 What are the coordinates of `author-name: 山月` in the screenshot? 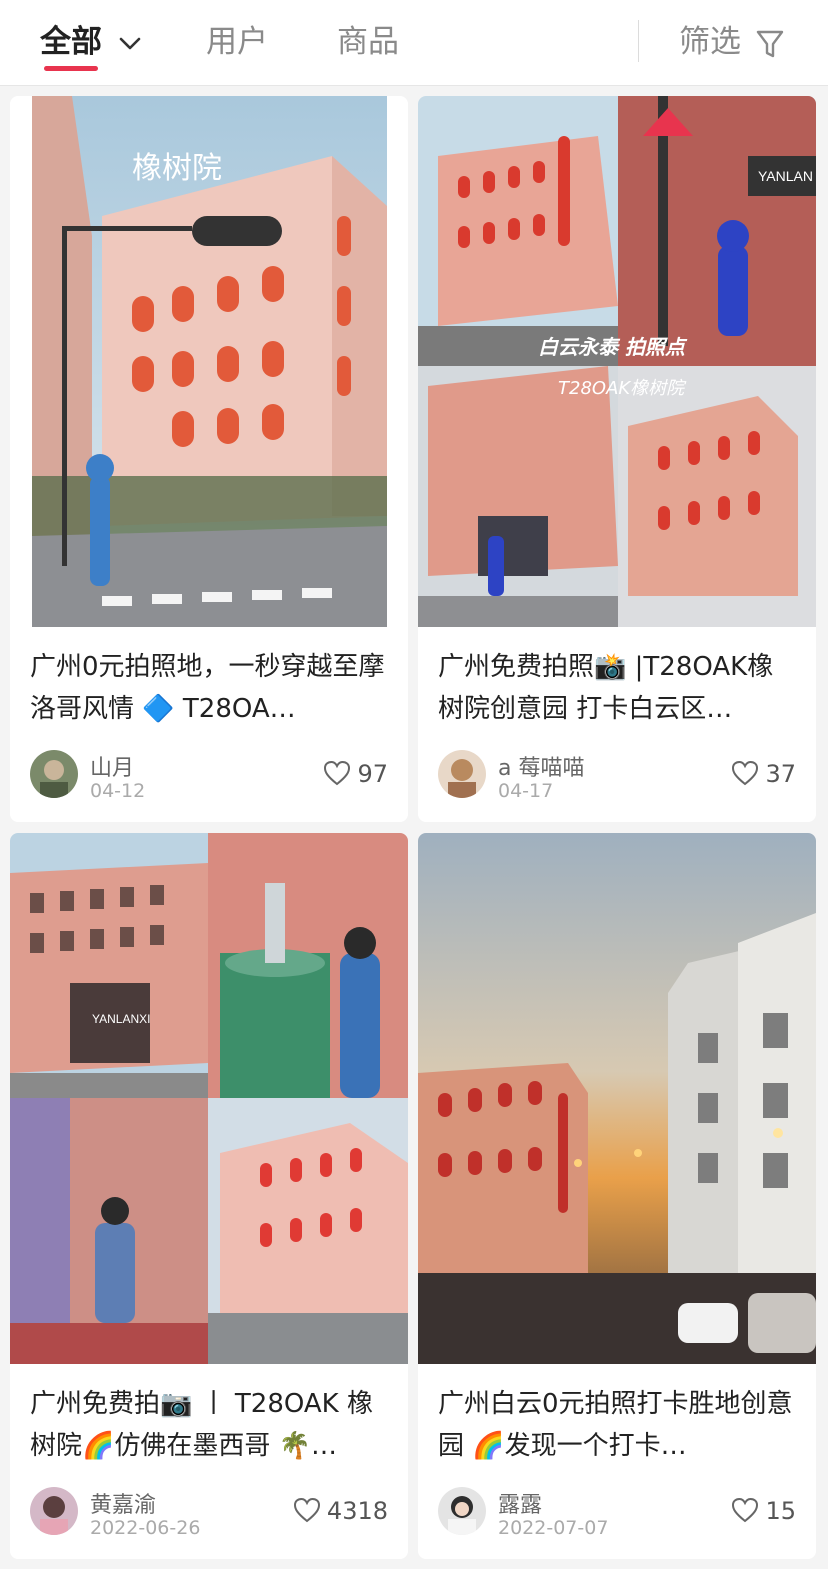 It's located at (112, 766).